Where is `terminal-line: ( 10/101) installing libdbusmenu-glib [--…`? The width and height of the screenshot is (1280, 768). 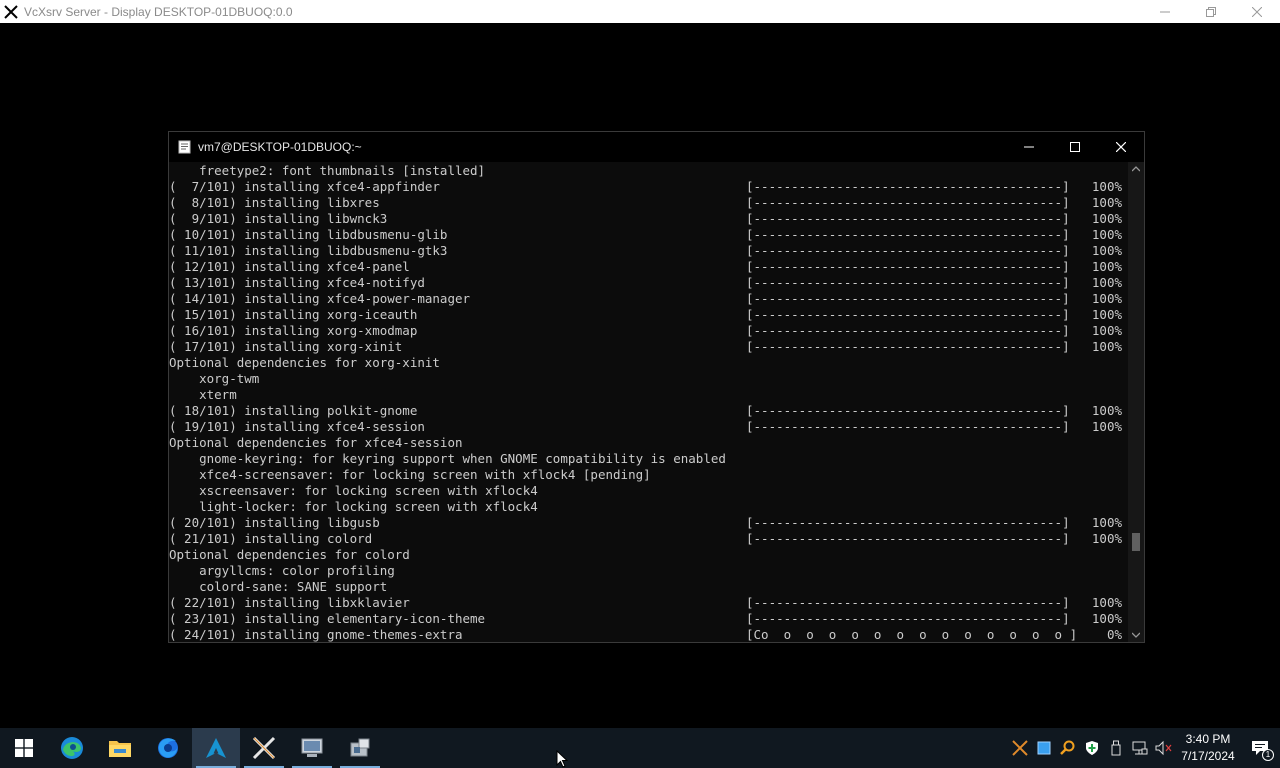
terminal-line: ( 10/101) installing libdbusmenu-glib [--… is located at coordinates (648, 235).